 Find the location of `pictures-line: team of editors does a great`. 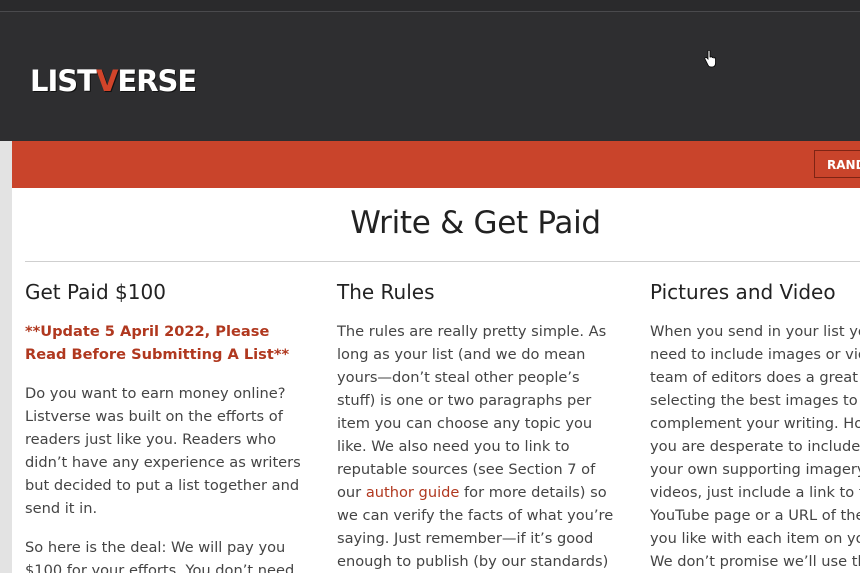

pictures-line: team of editors does a great is located at coordinates (754, 377).